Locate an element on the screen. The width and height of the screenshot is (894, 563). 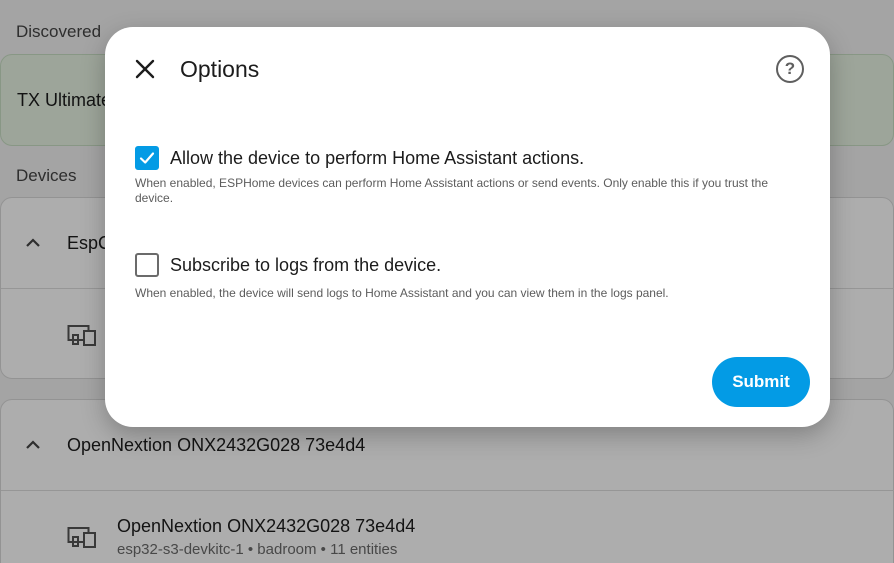
close-button is located at coordinates (145, 69).